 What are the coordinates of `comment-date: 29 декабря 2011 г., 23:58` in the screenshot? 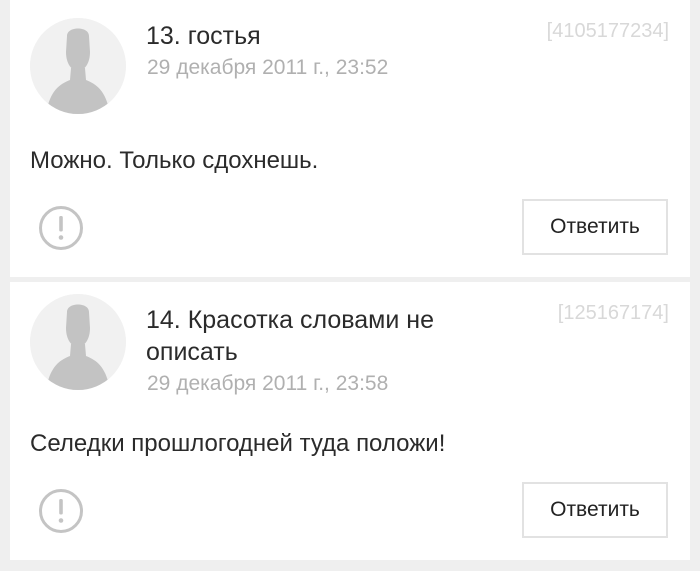 It's located at (268, 383).